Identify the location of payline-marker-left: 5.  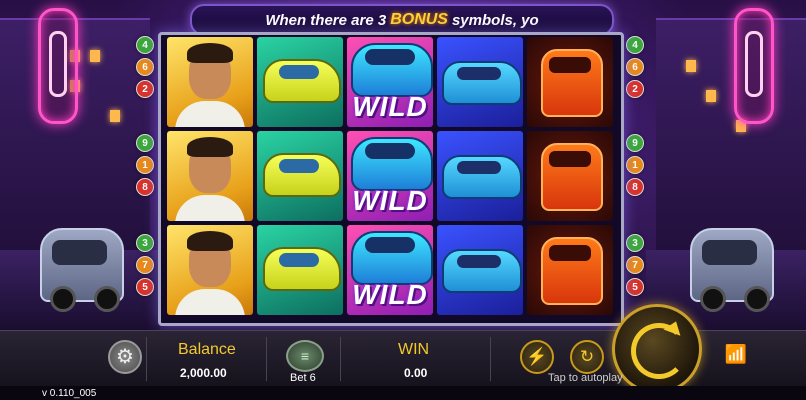
(145, 287).